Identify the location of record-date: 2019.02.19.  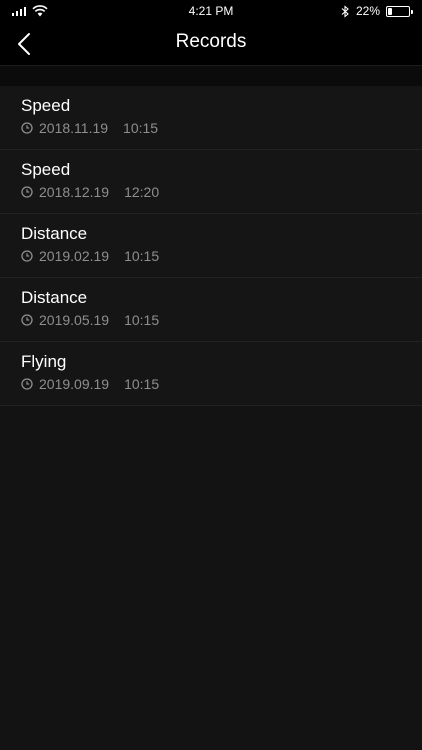
(74, 256).